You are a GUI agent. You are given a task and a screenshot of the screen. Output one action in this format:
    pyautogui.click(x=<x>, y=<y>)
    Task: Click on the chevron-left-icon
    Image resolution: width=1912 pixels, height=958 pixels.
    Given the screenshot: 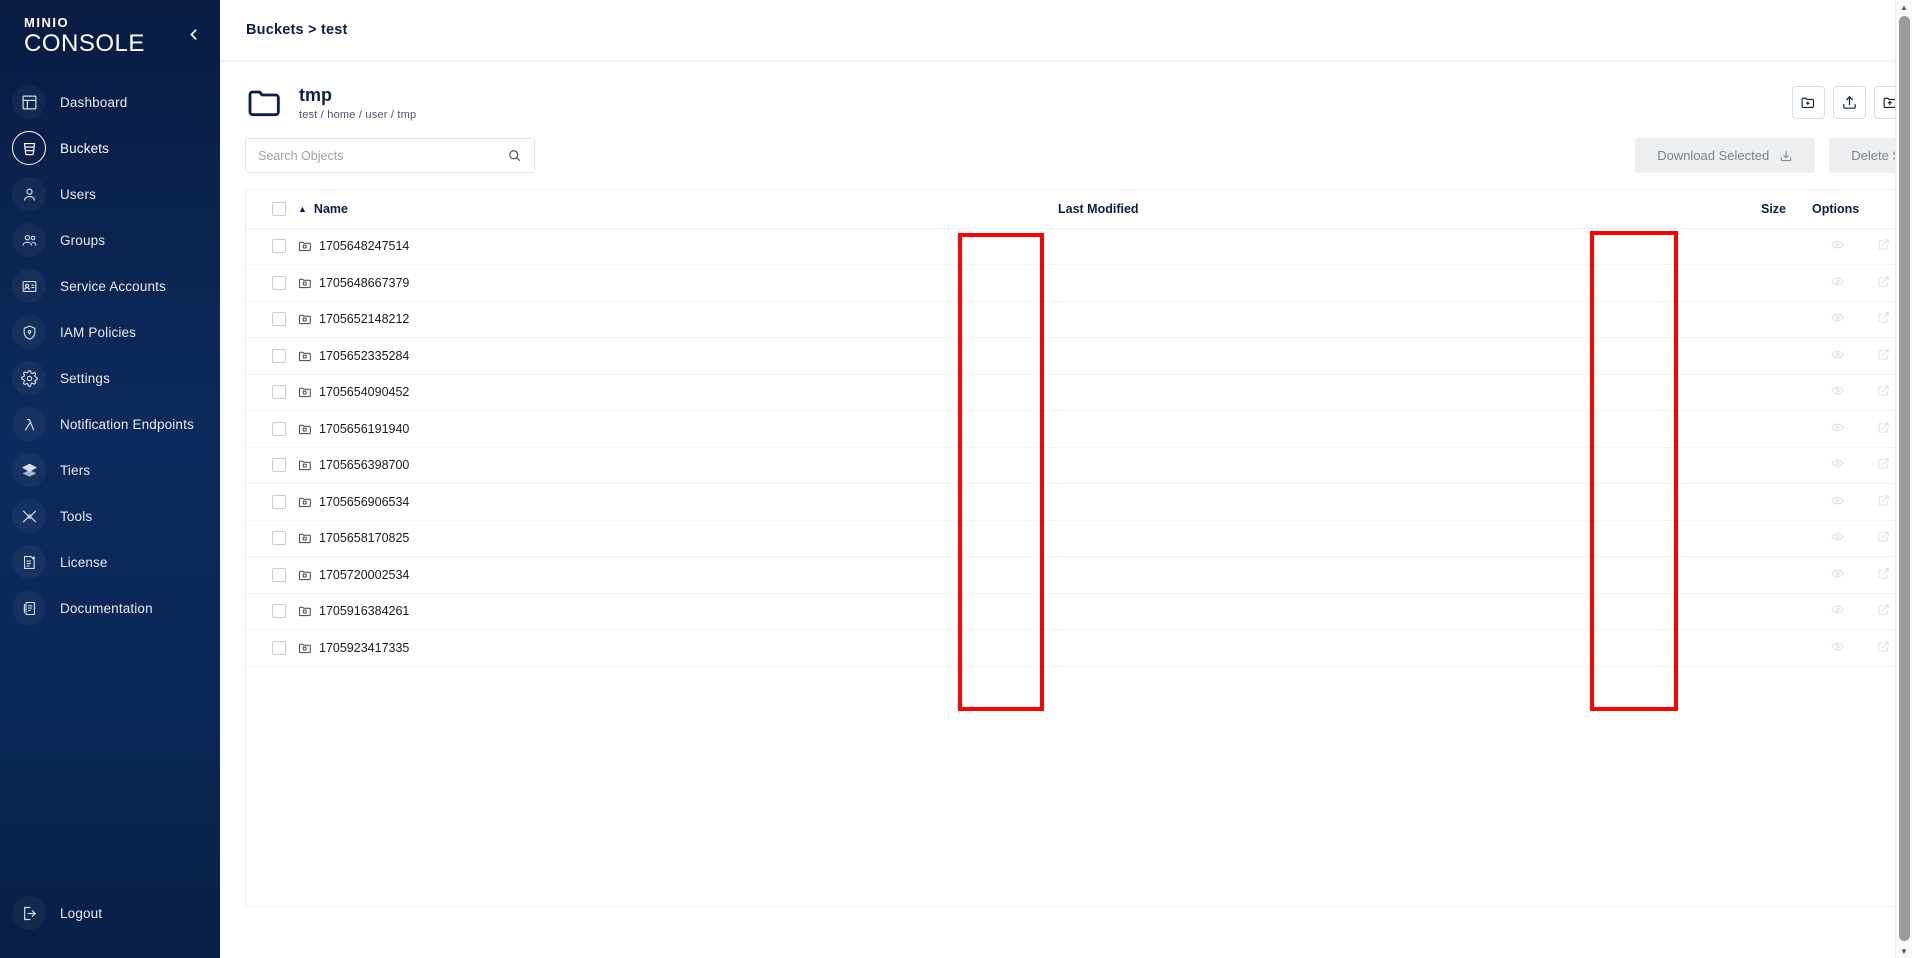 What is the action you would take?
    pyautogui.click(x=193, y=36)
    